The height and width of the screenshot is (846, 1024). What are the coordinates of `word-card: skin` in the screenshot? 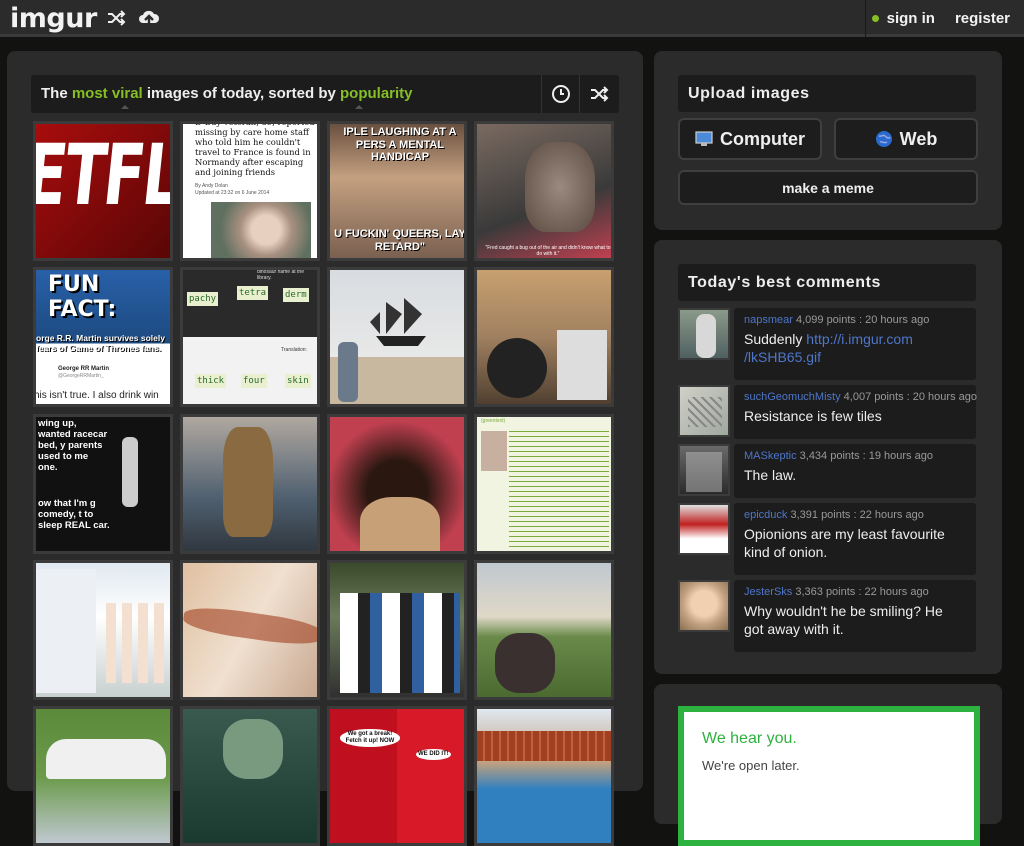 It's located at (298, 381).